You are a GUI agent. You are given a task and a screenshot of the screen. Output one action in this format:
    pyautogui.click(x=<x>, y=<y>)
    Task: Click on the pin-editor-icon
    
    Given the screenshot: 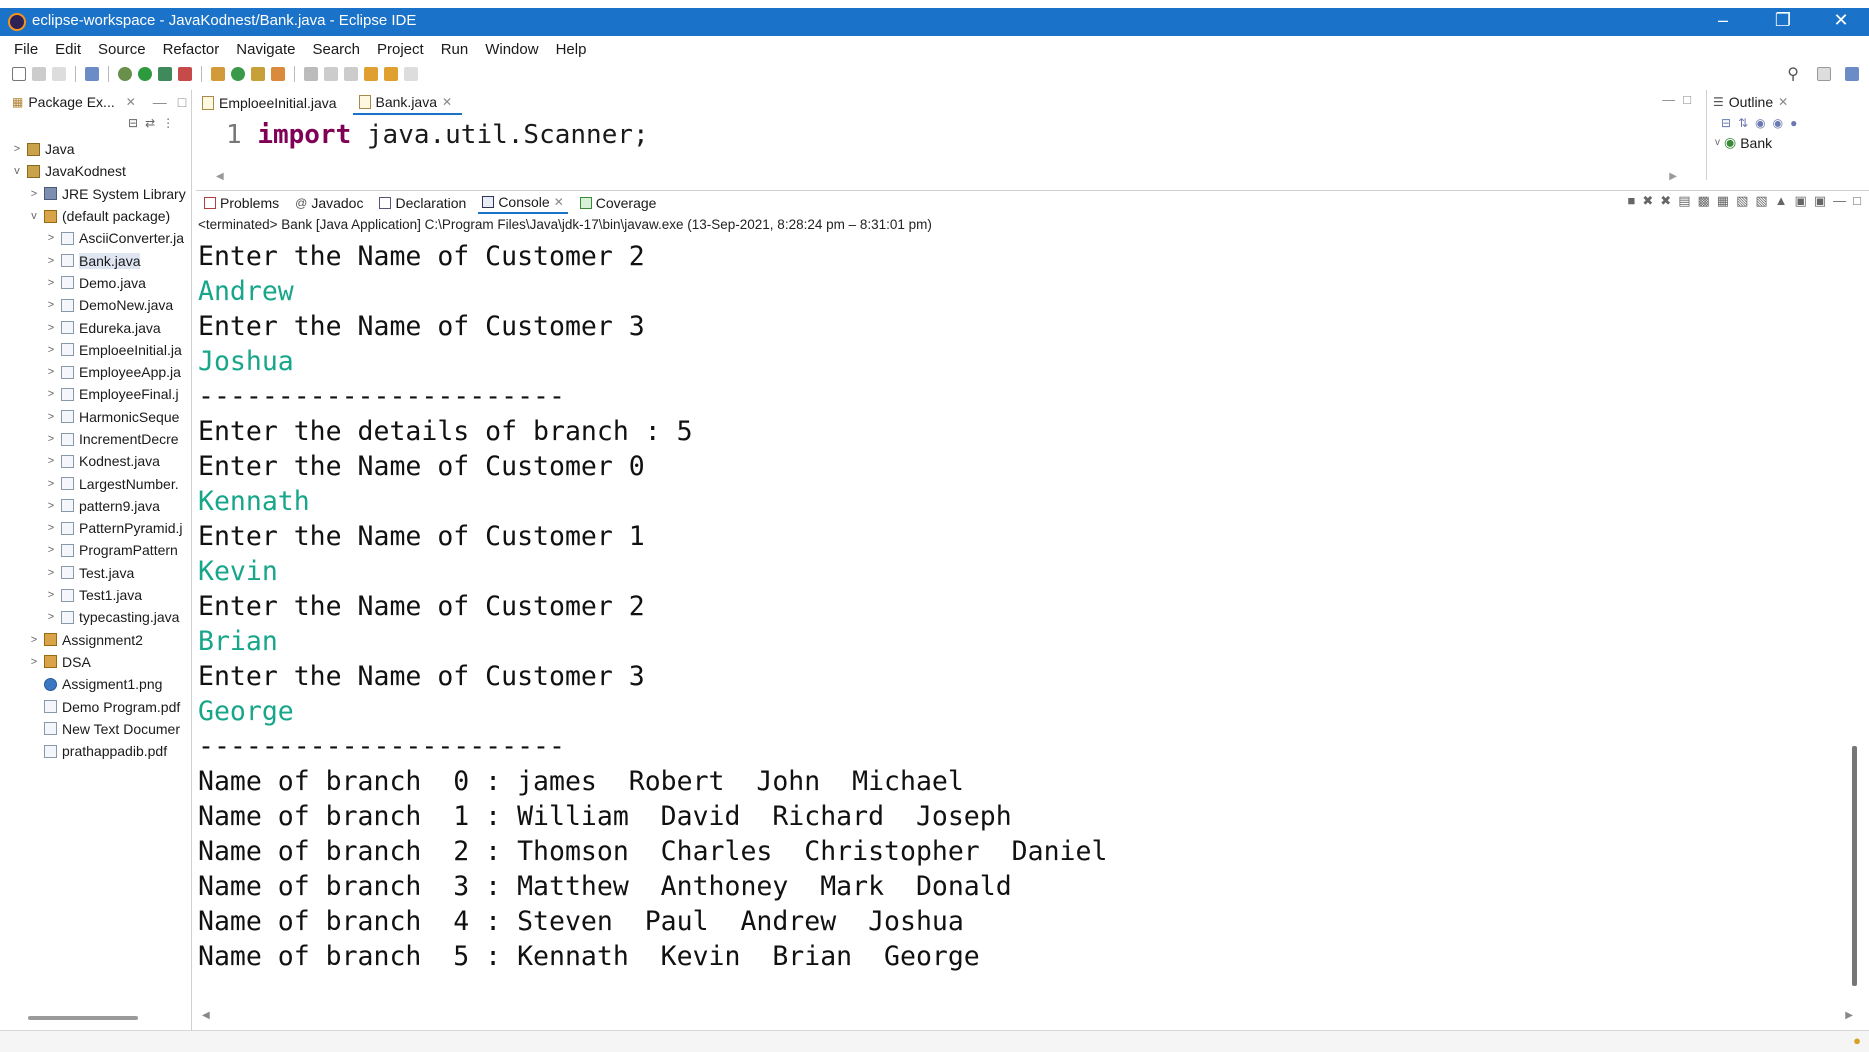 What is the action you would take?
    pyautogui.click(x=411, y=74)
    